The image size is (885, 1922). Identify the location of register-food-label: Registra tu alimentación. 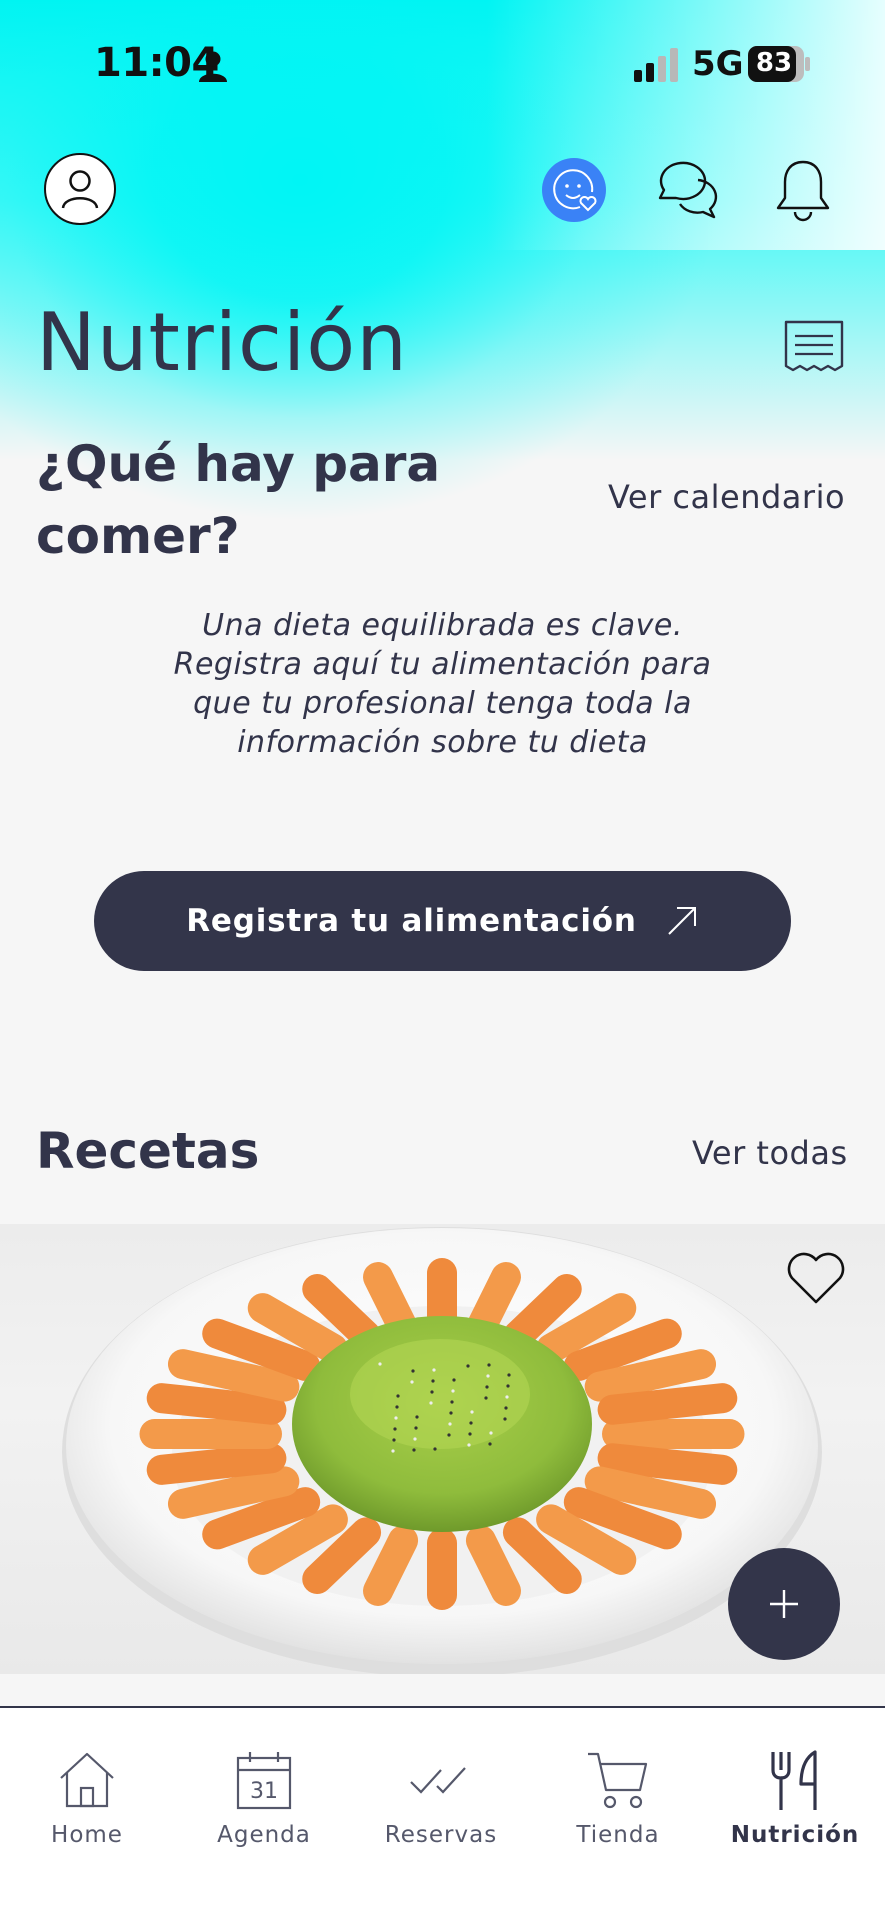
(411, 921).